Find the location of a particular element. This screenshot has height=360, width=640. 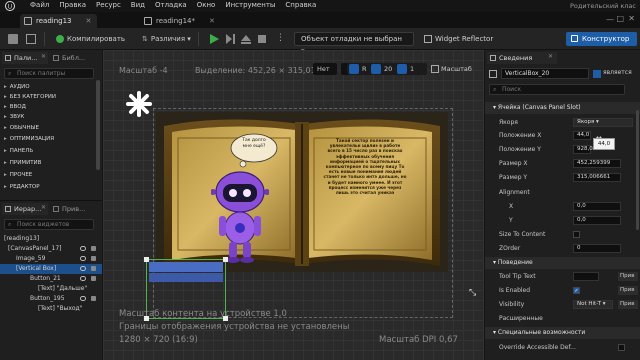

size-to-content-checkbox is located at coordinates (576, 234).